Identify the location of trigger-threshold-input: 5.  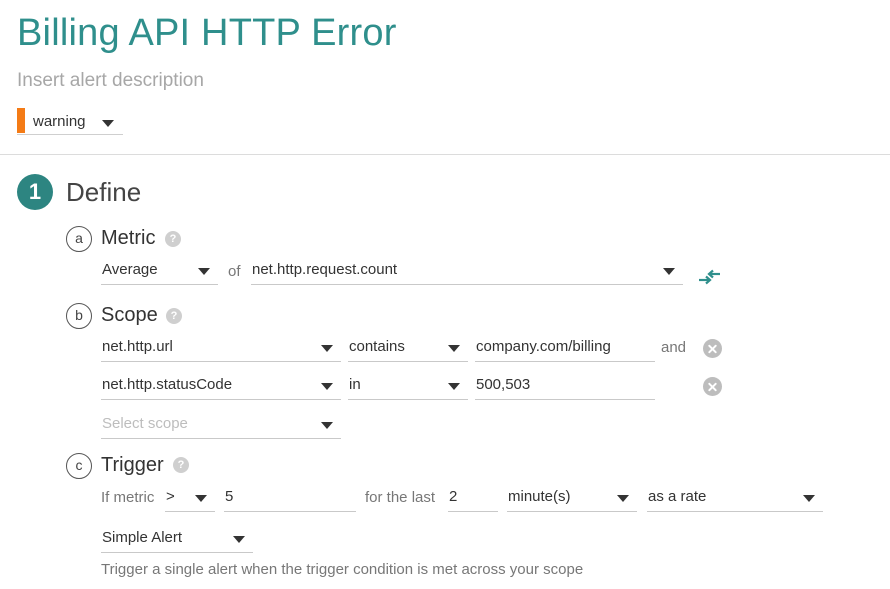
(290, 499).